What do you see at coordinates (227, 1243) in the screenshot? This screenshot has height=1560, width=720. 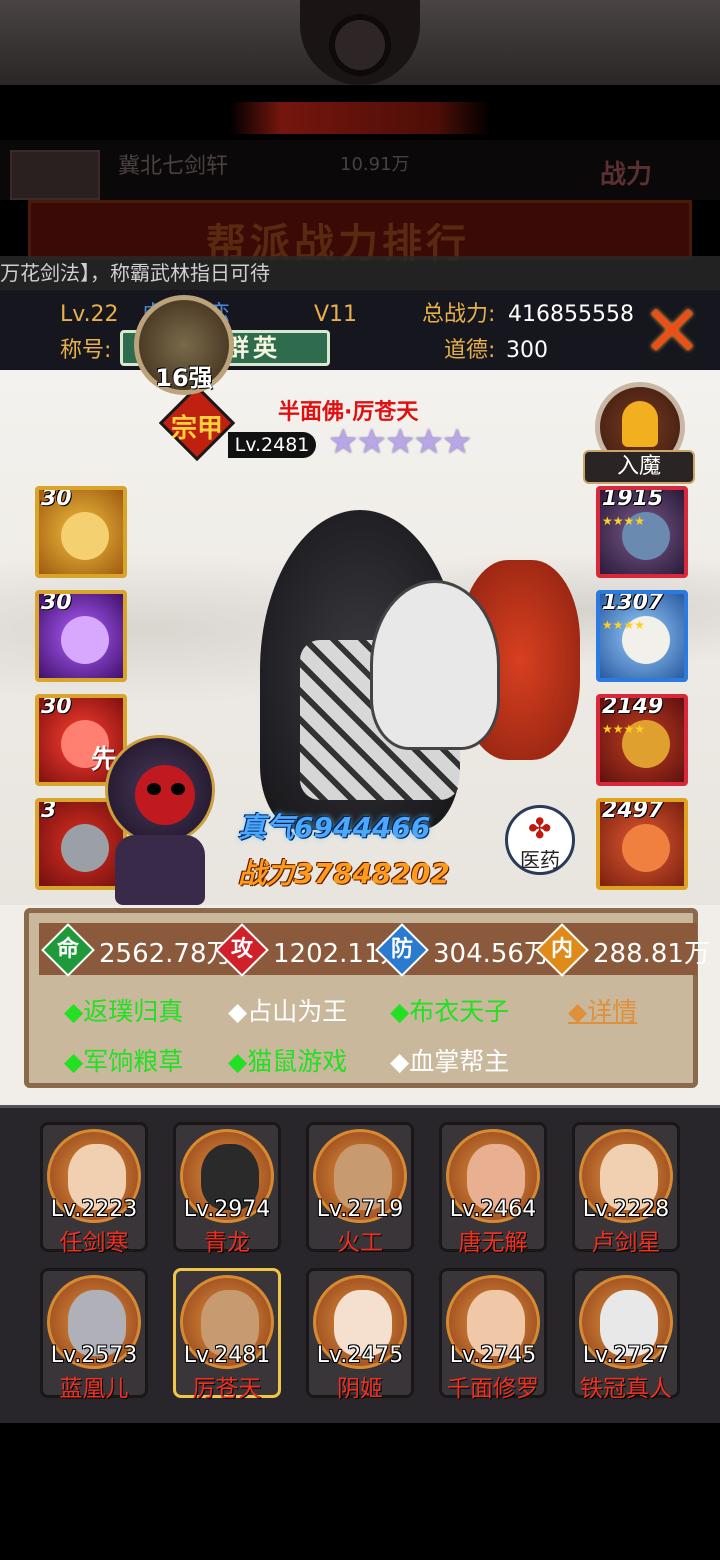 I see `member-name: 青龙` at bounding box center [227, 1243].